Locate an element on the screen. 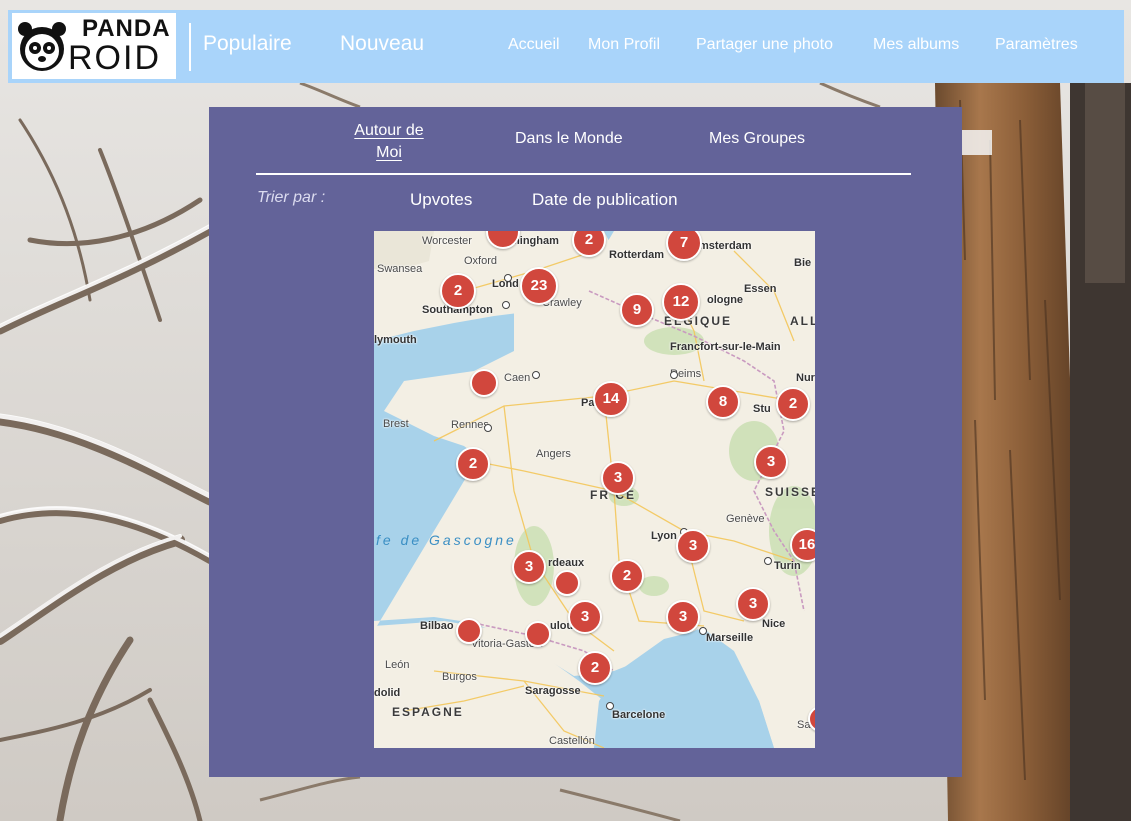 This screenshot has height=821, width=1131. city-amsterdam: msterdam is located at coordinates (725, 246).